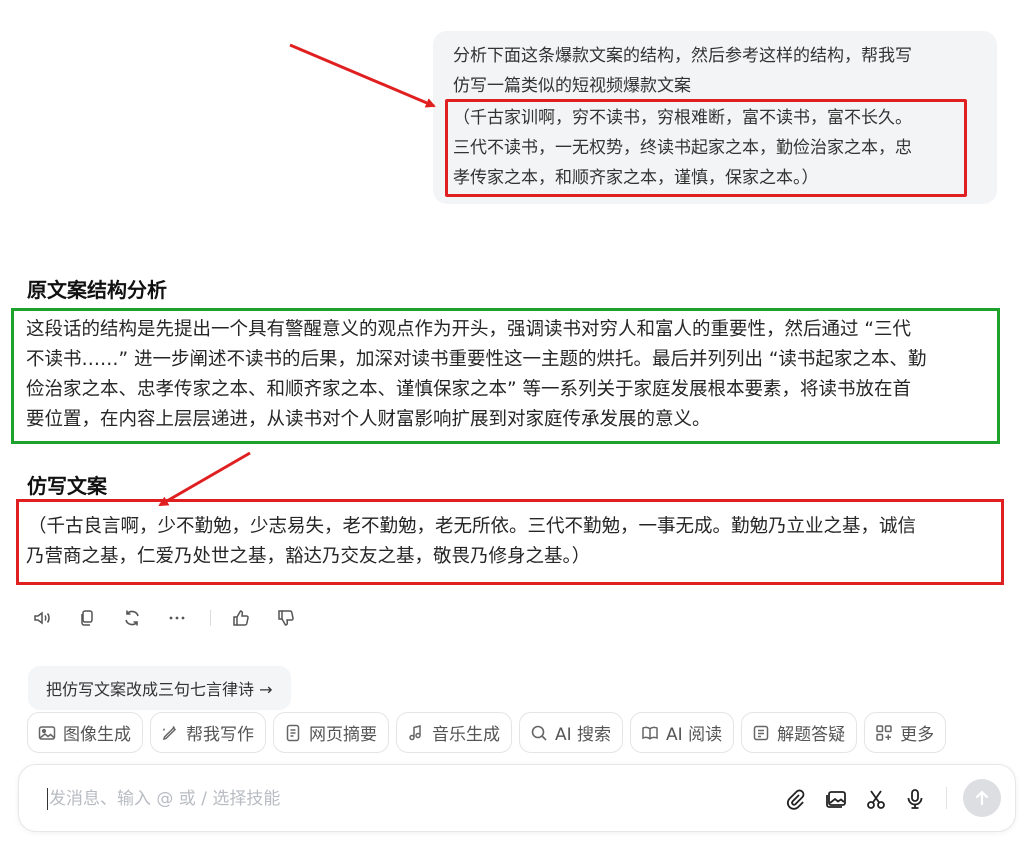 The width and height of the screenshot is (1030, 842). What do you see at coordinates (42, 618) in the screenshot?
I see `speaker-icon` at bounding box center [42, 618].